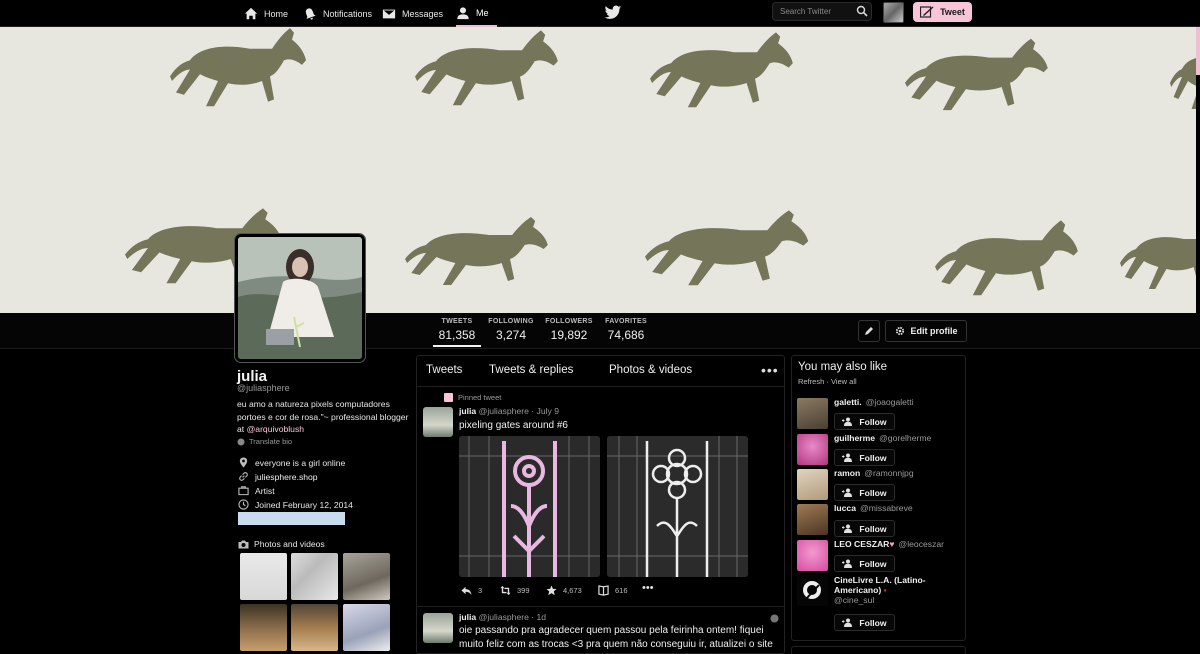  Describe the element at coordinates (300, 462) in the screenshot. I see `location-text: everyone is a girl online` at that location.